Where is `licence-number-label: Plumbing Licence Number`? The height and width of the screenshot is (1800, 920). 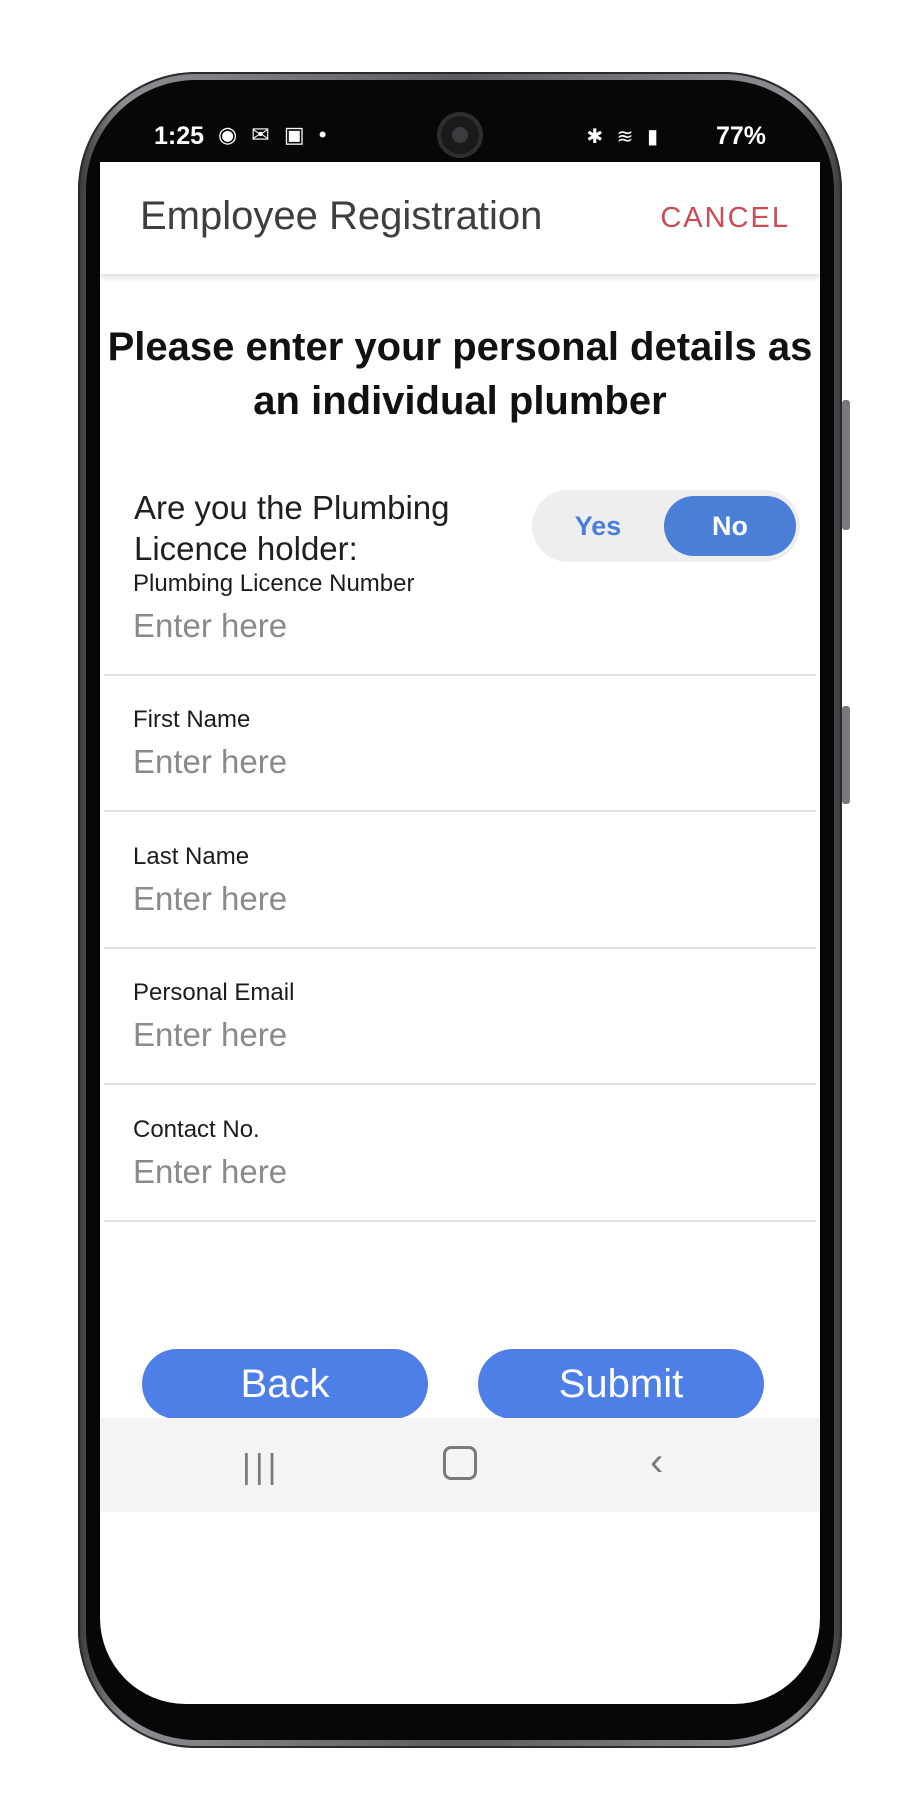 licence-number-label: Plumbing Licence Number is located at coordinates (274, 583).